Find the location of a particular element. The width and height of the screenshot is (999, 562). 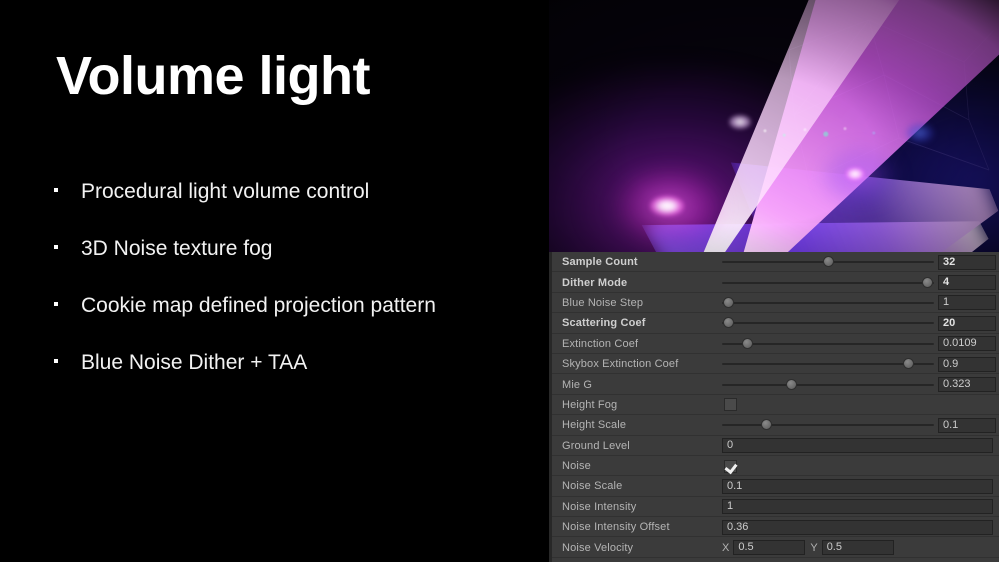

noise-velocity-x: X 0.5 is located at coordinates (764, 548).